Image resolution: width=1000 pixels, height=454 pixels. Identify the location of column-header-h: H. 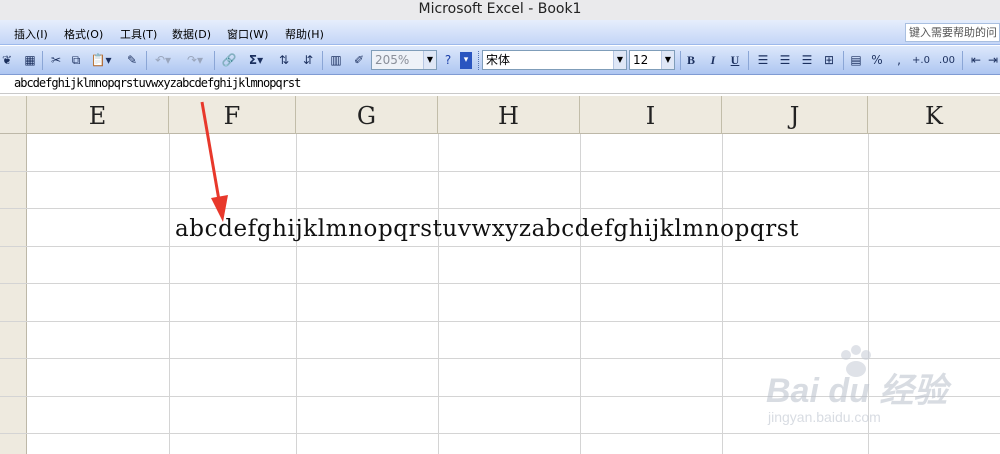
(509, 115).